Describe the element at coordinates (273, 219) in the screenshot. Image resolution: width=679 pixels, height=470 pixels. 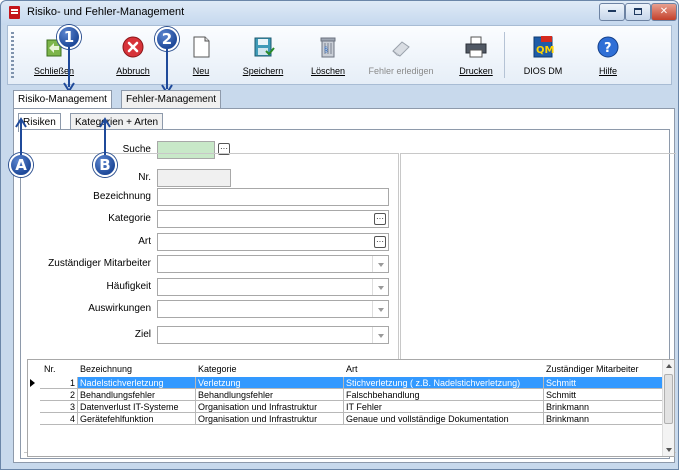
I see `kategorie-field: ···` at that location.